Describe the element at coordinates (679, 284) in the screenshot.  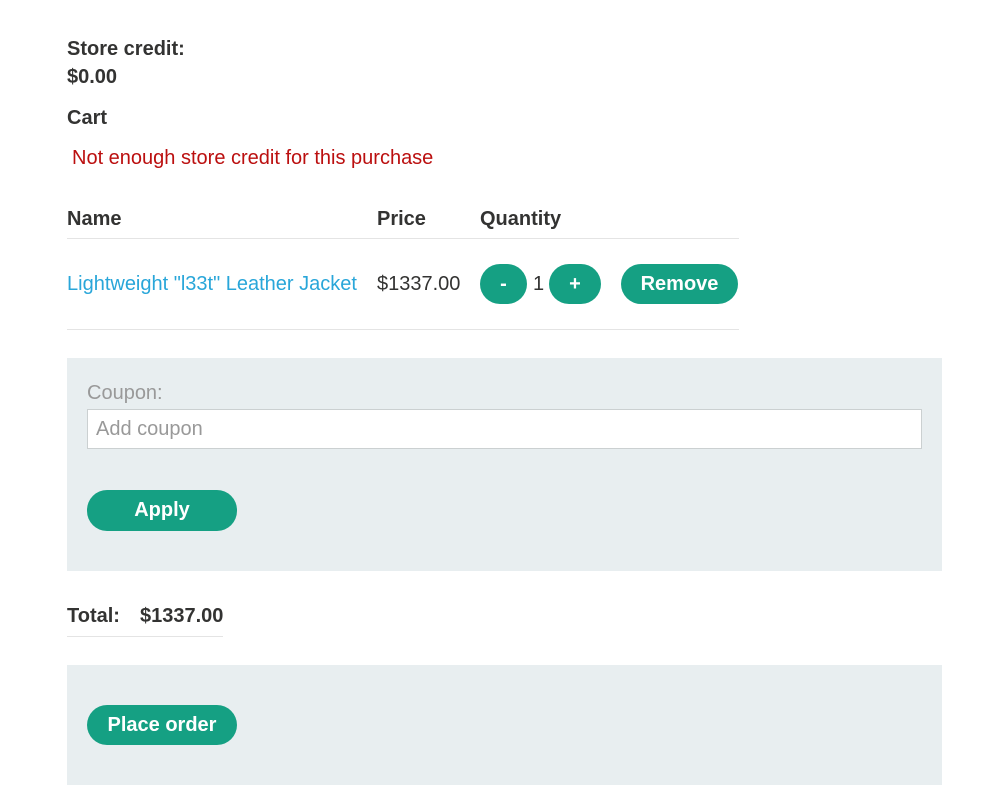
I see `remove-item-button: Remove` at that location.